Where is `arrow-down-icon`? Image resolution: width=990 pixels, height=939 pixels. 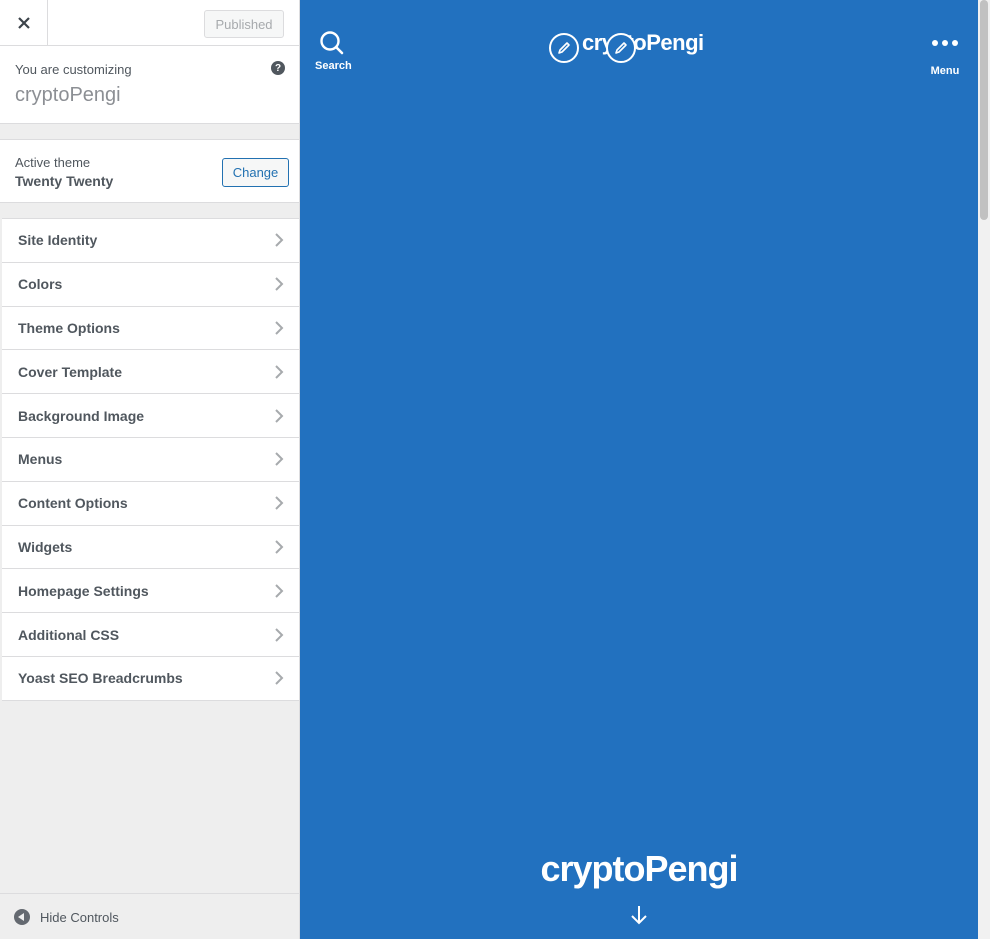 arrow-down-icon is located at coordinates (639, 915).